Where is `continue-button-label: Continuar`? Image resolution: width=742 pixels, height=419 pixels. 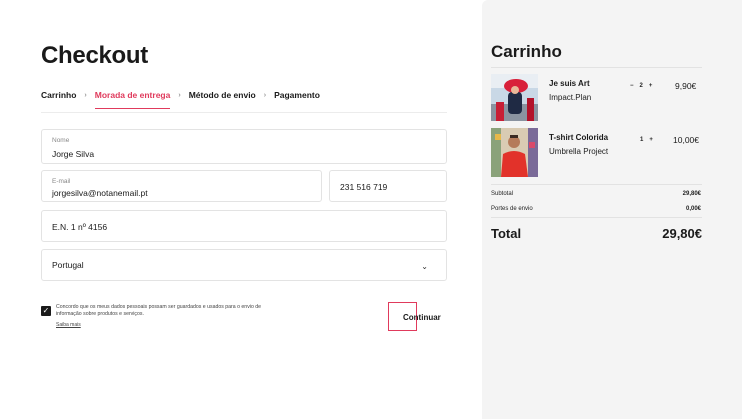
continue-button-label: Continuar is located at coordinates (422, 317).